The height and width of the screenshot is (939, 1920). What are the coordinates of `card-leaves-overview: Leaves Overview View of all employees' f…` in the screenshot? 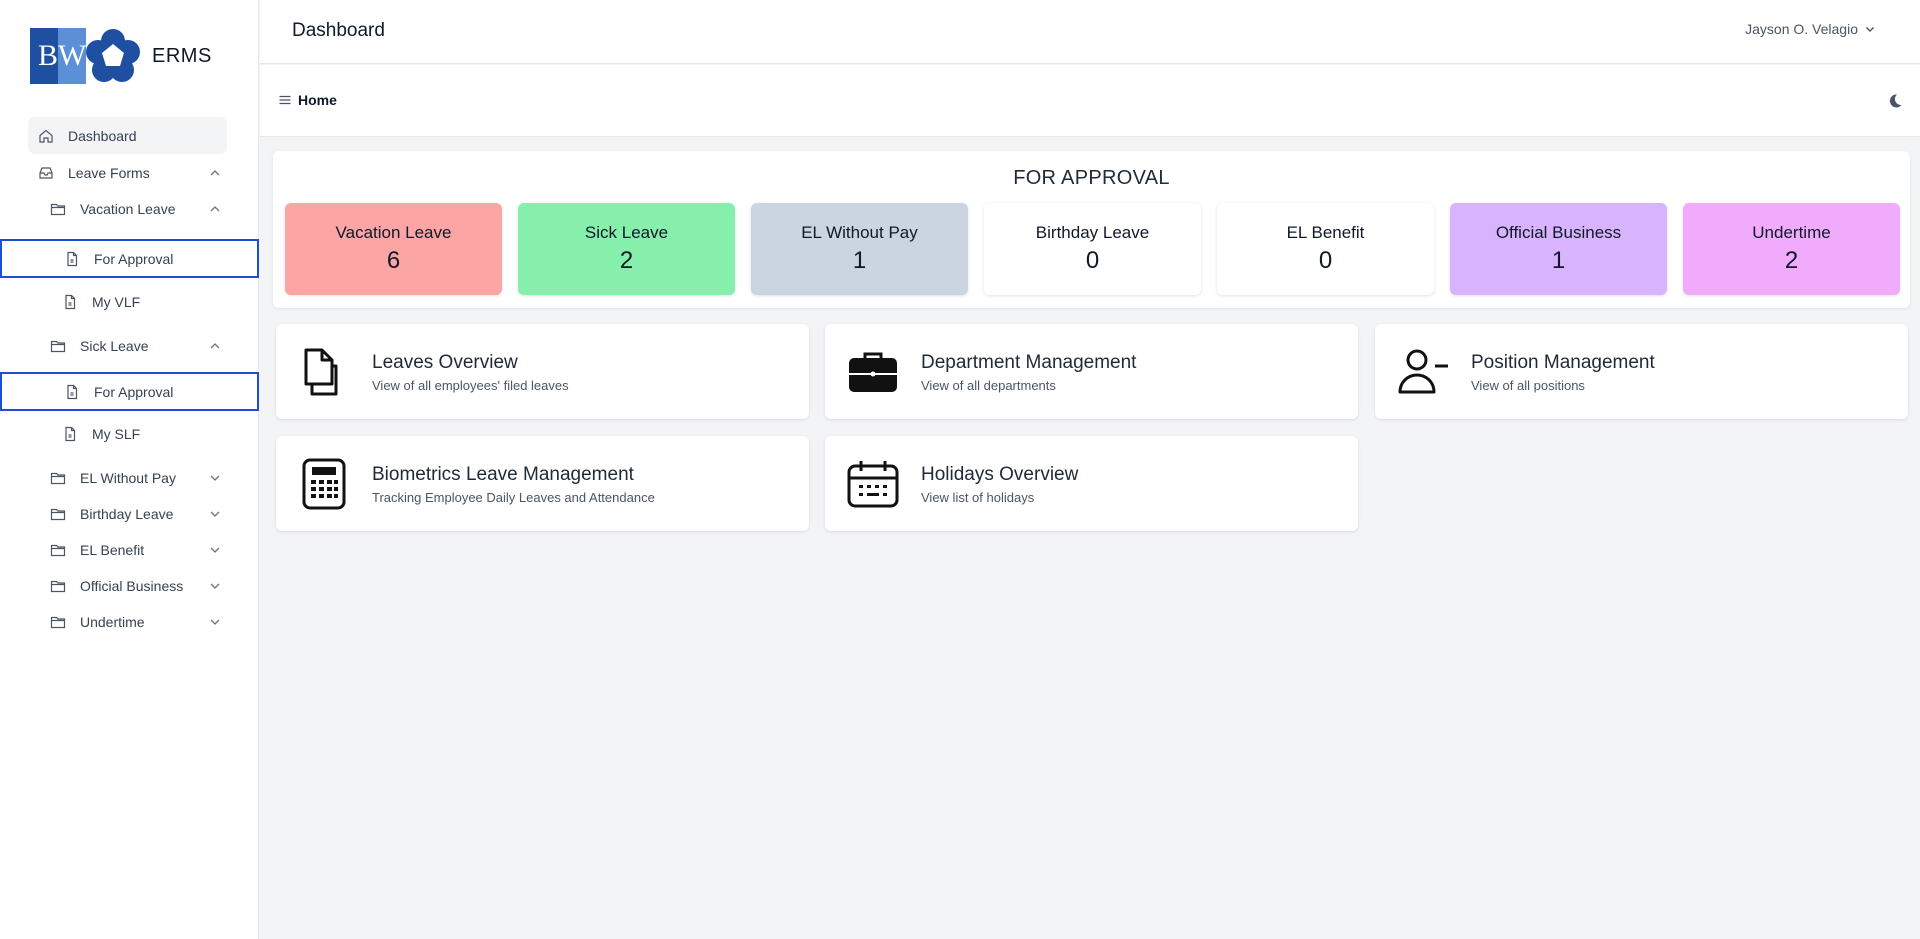 It's located at (542, 371).